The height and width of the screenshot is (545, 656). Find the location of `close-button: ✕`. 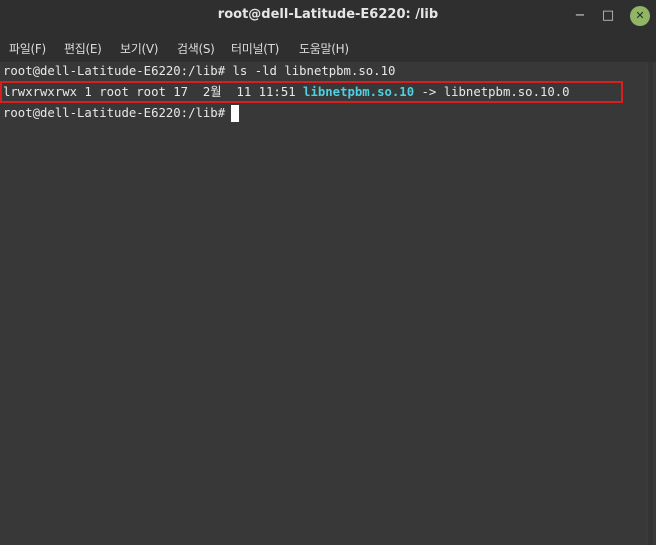

close-button: ✕ is located at coordinates (640, 16).